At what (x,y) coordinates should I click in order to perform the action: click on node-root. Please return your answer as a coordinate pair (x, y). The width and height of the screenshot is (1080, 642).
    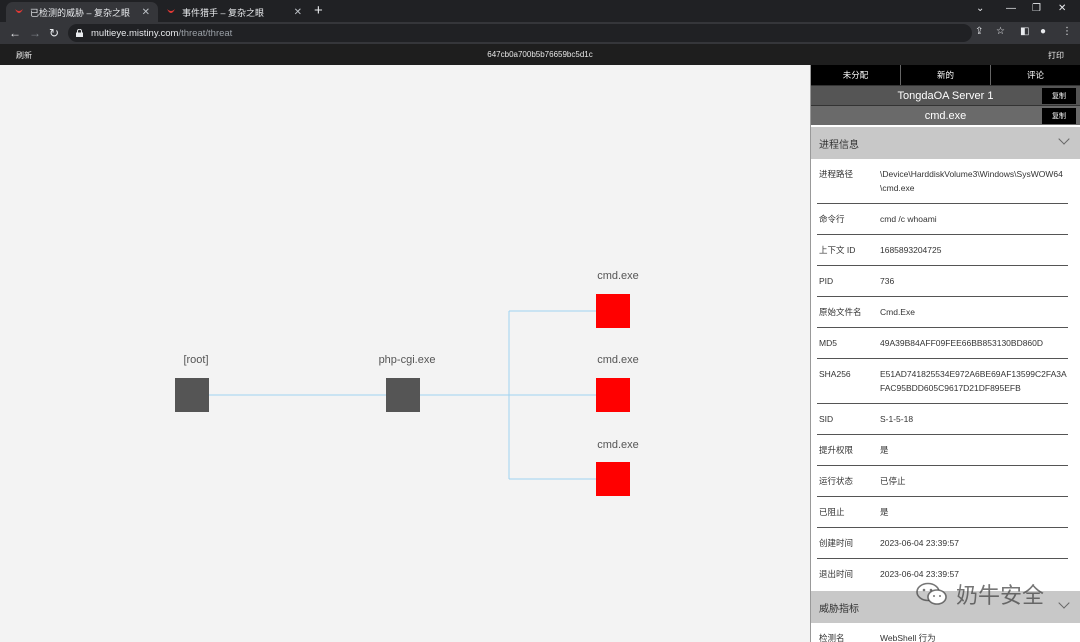
    Looking at the image, I should click on (192, 395).